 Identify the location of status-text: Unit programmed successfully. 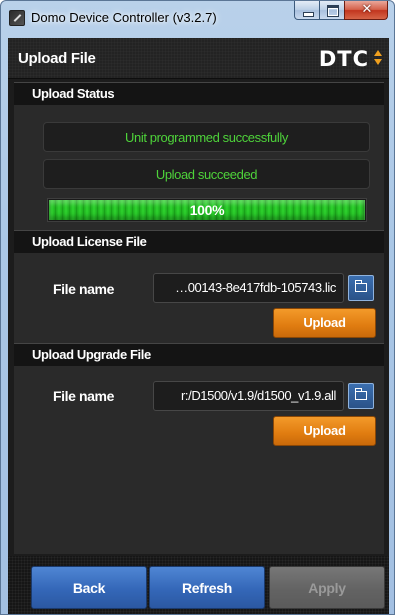
(206, 137).